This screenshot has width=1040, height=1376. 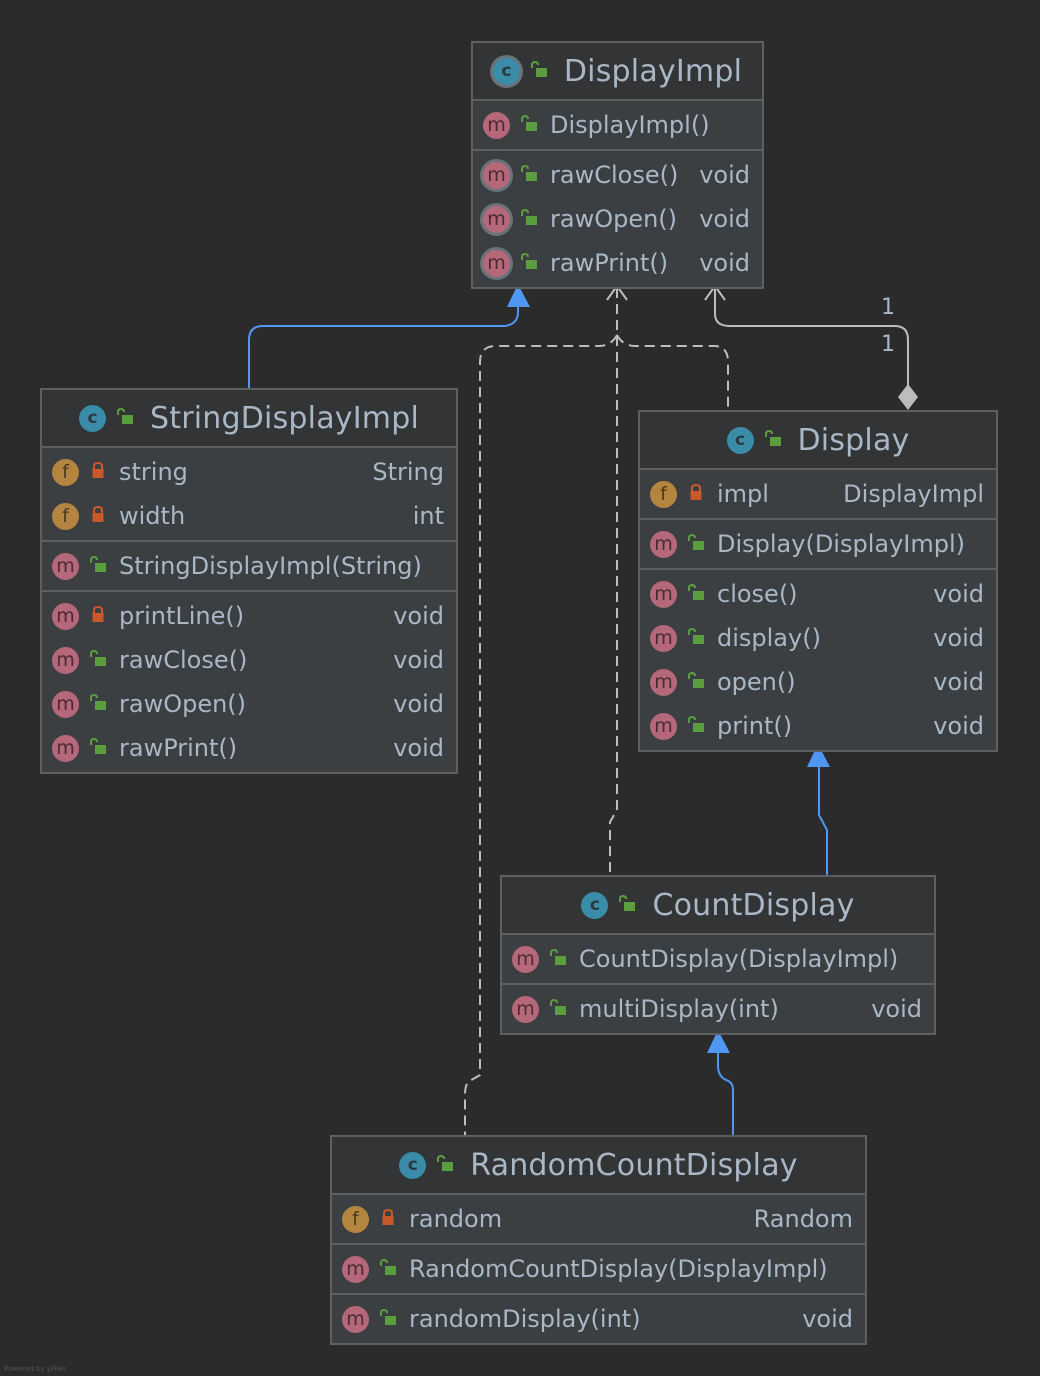 I want to click on method-row: m Display(DisplayImpl), so click(x=818, y=544).